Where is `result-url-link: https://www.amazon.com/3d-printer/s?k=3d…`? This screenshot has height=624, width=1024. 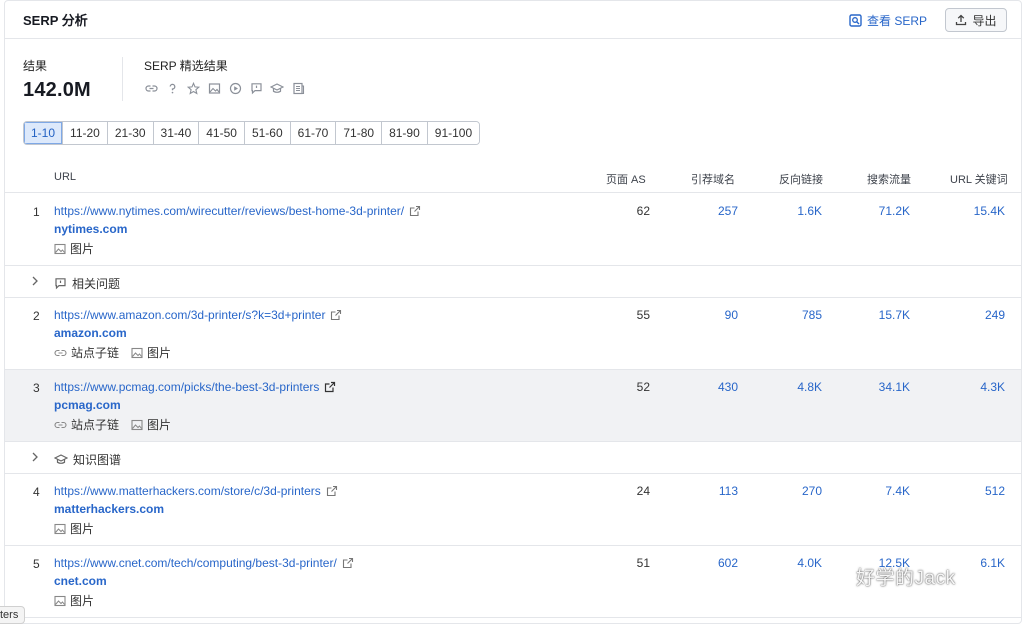 result-url-link: https://www.amazon.com/3d-printer/s?k=3d… is located at coordinates (198, 315).